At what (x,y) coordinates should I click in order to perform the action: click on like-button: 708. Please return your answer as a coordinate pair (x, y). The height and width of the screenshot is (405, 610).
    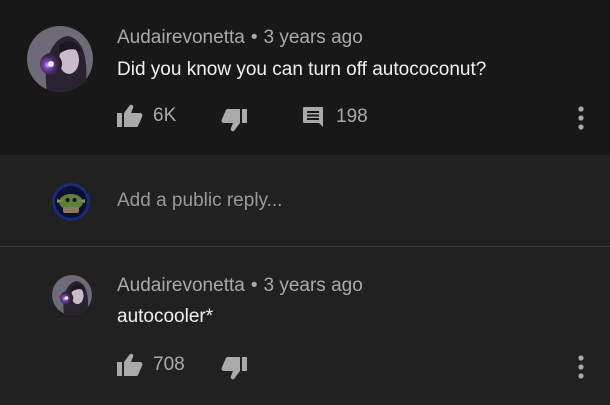
    Looking at the image, I should click on (151, 365).